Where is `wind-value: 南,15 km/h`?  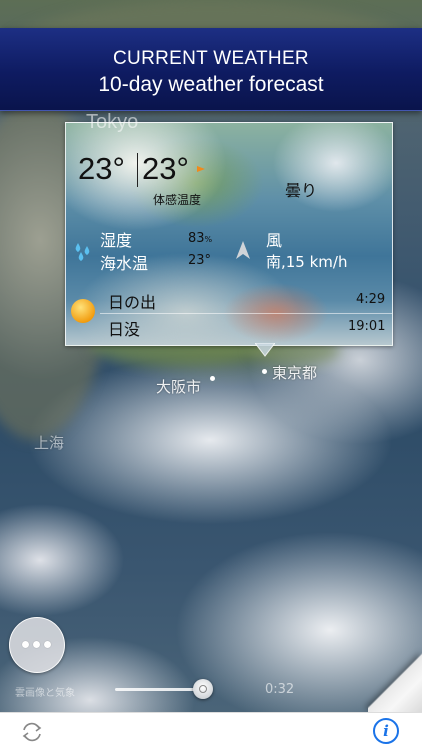 wind-value: 南,15 km/h is located at coordinates (307, 262).